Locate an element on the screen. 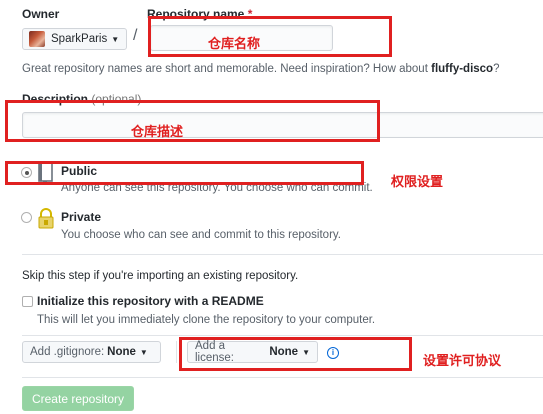 This screenshot has width=543, height=414. owner-value: SparkParis is located at coordinates (79, 39).